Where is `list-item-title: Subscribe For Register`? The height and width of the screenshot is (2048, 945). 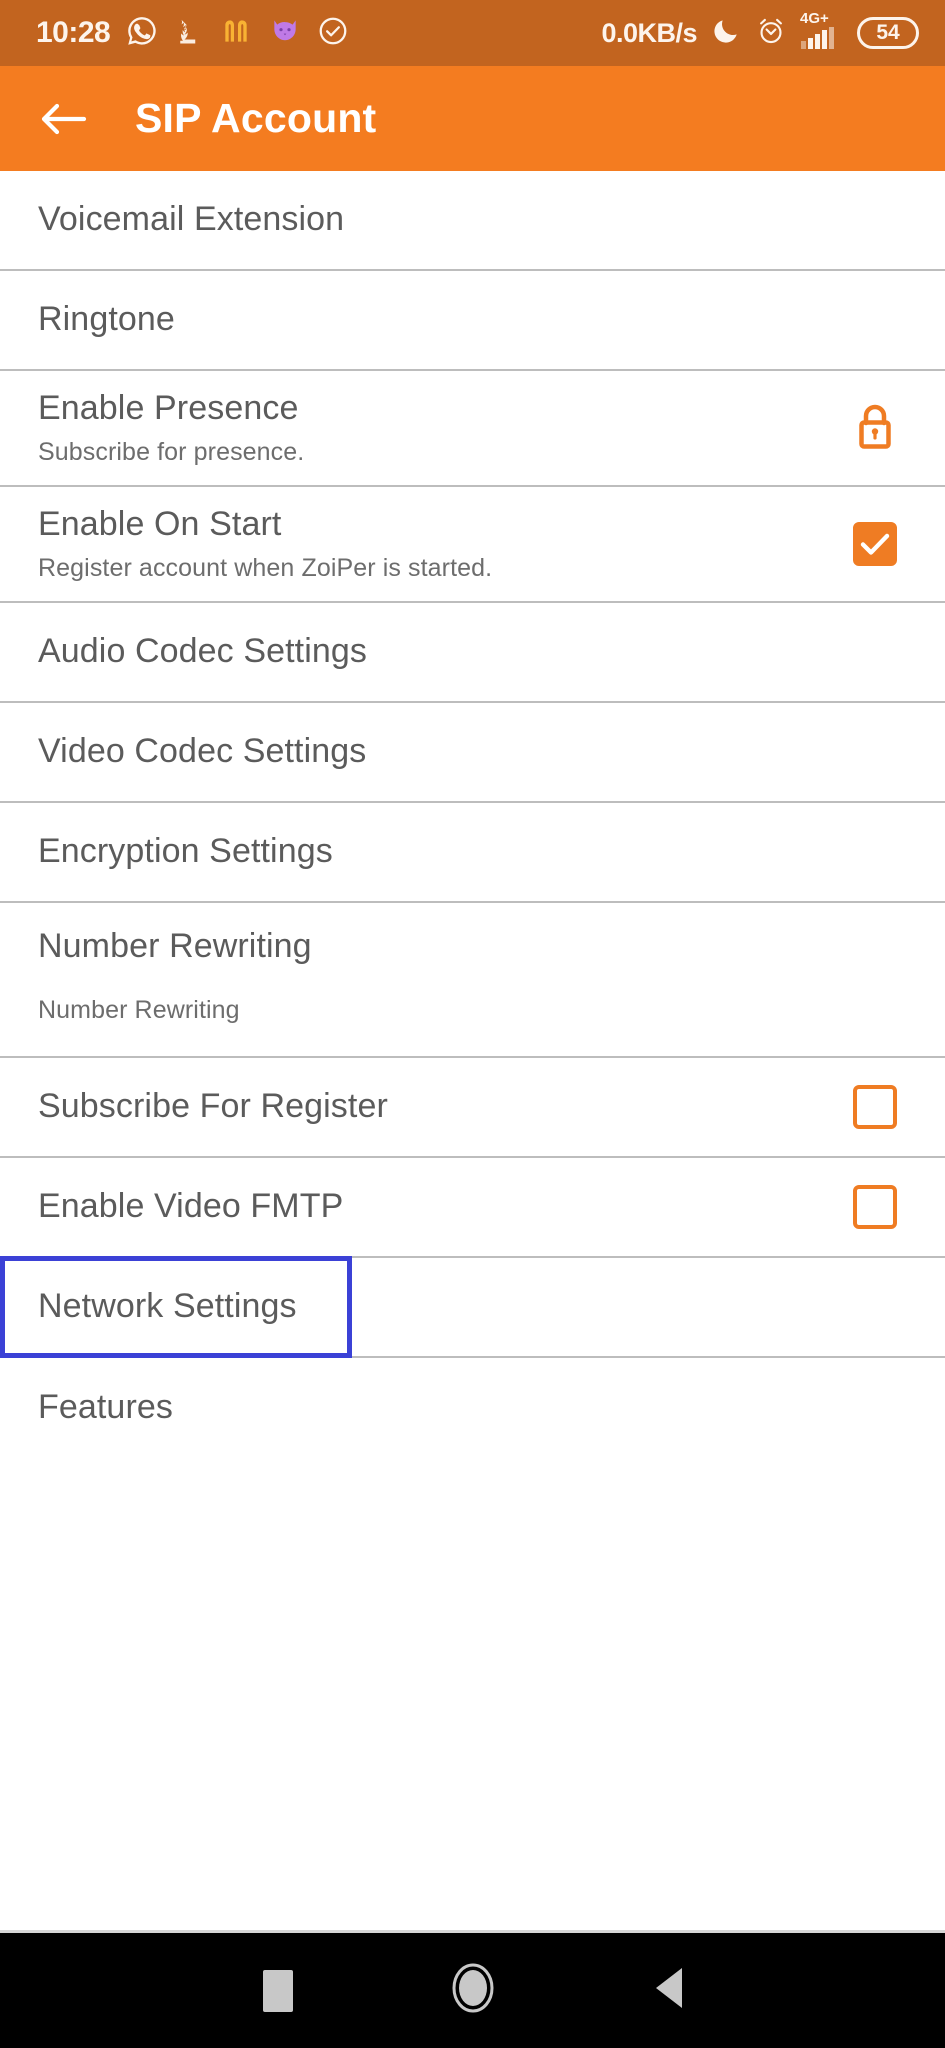
list-item-title: Subscribe For Register is located at coordinates (213, 1106).